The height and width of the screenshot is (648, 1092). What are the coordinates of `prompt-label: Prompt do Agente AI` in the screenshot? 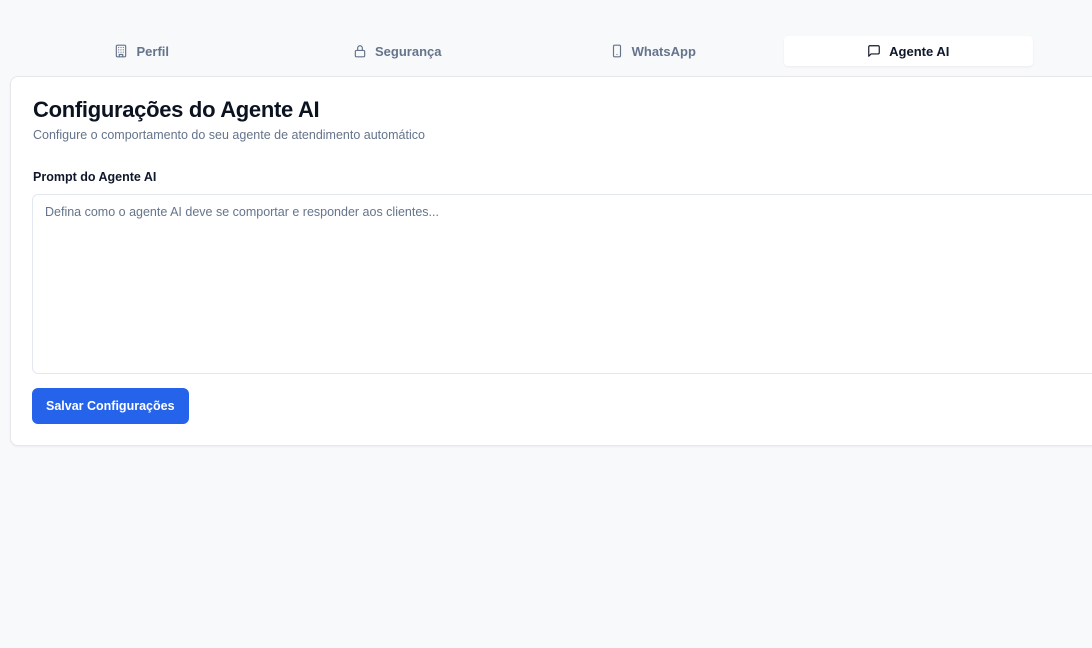 It's located at (95, 177).